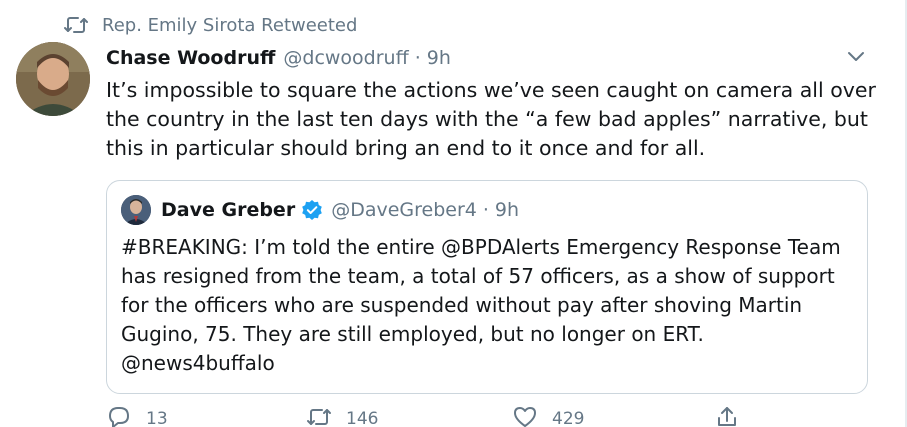  I want to click on retweet-context: Rep. Emily Sirota Retweeted, so click(210, 25).